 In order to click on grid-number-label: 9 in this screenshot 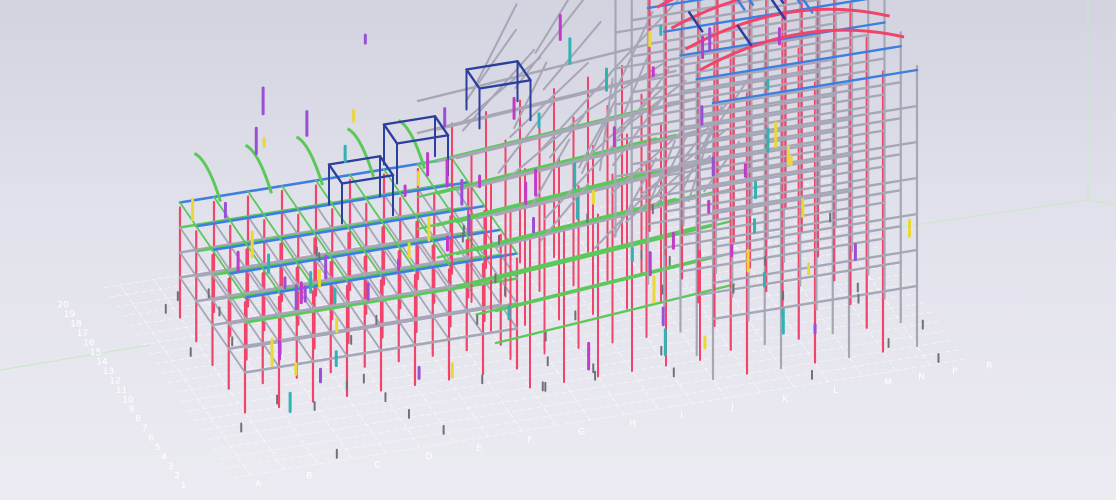, I will do `click(132, 410)`.